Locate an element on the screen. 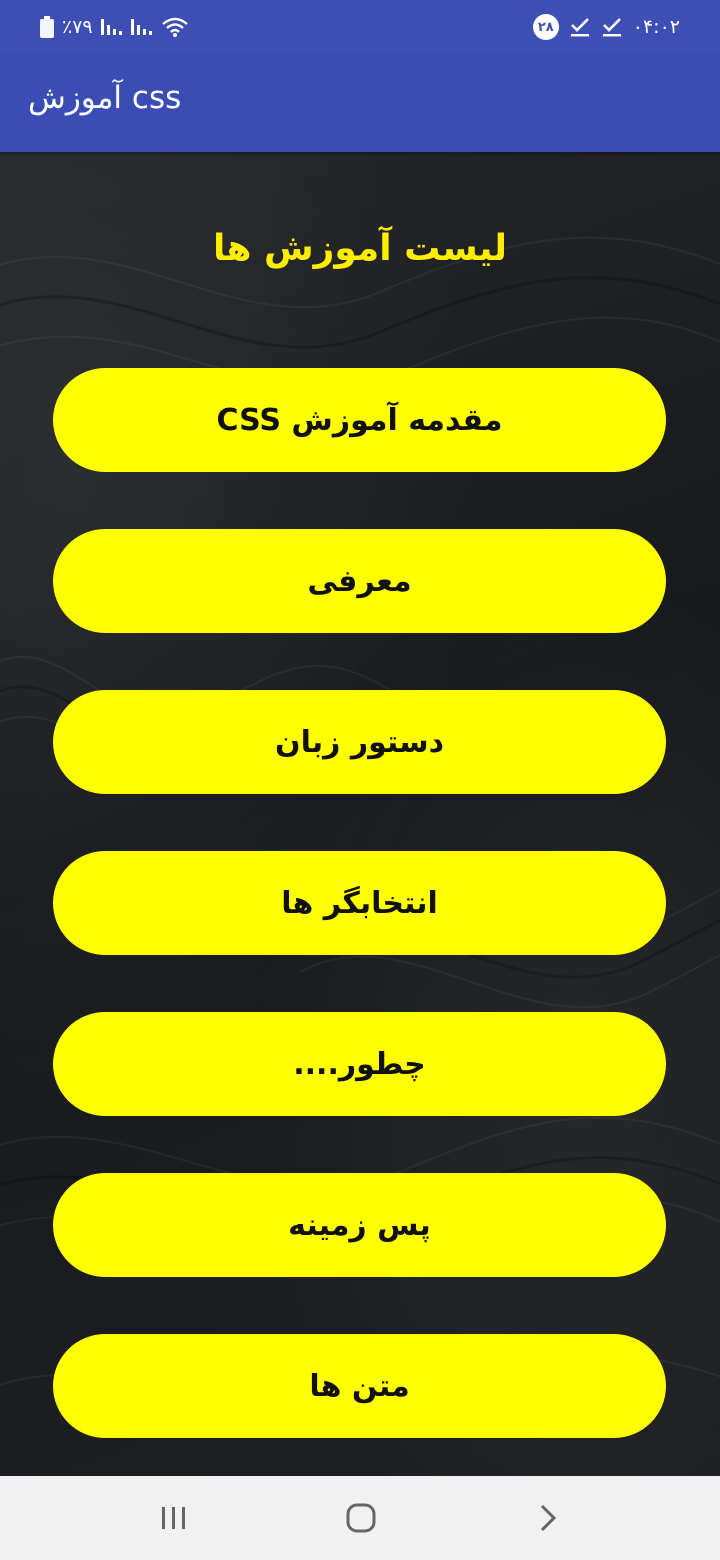  menu-item-syntax: دستور زبان is located at coordinates (359, 742).